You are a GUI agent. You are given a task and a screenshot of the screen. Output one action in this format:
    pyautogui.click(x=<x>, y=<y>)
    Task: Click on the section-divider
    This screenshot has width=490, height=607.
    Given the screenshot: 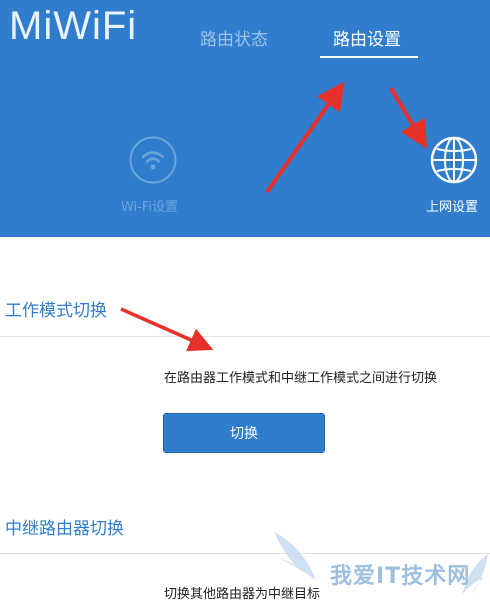 What is the action you would take?
    pyautogui.click(x=245, y=336)
    